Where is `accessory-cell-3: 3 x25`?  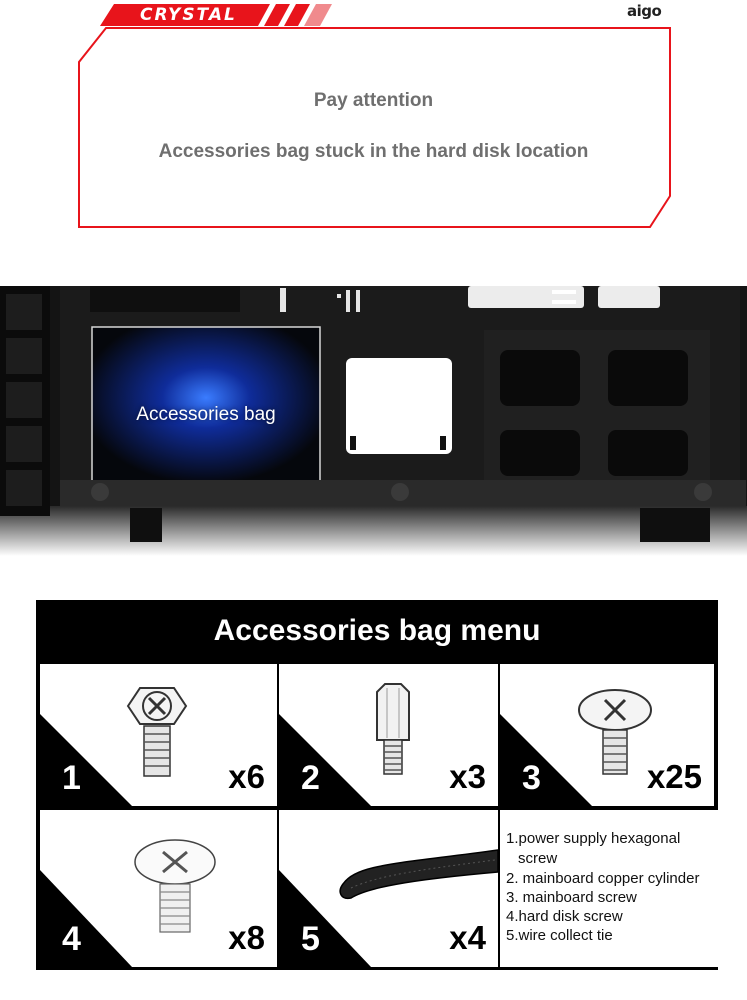 accessory-cell-3: 3 x25 is located at coordinates (607, 735).